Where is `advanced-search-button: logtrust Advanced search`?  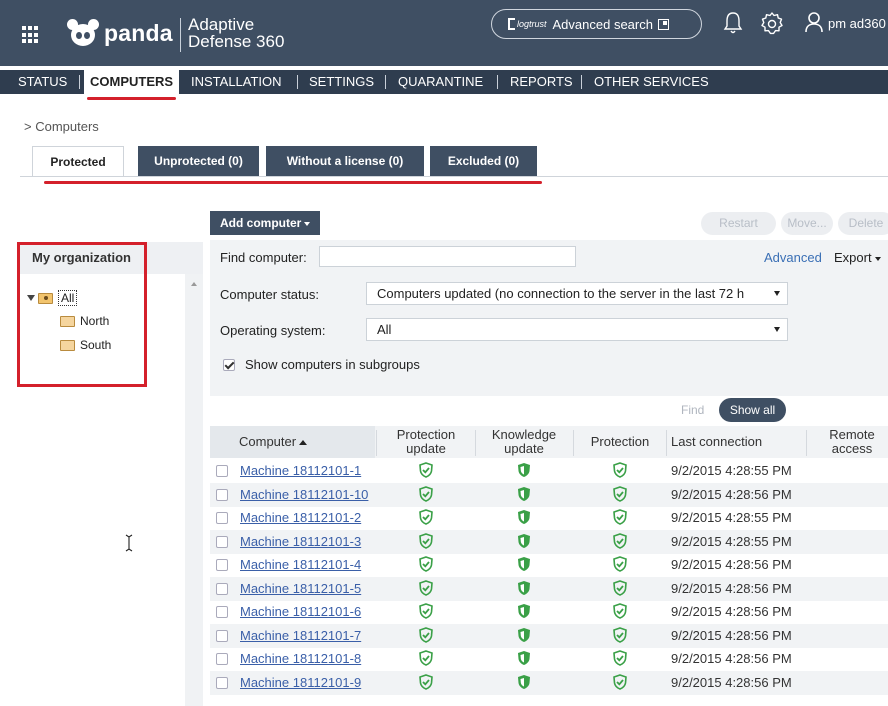 advanced-search-button: logtrust Advanced search is located at coordinates (596, 24).